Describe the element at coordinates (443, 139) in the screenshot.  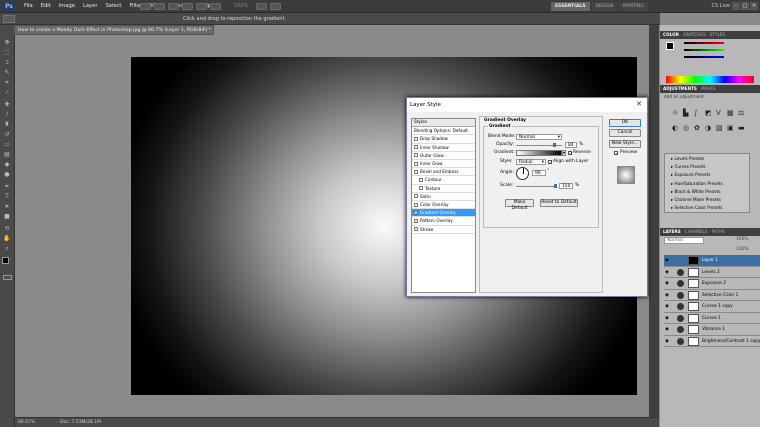
I see `style-item-drop-shadow: Drop Shadow` at that location.